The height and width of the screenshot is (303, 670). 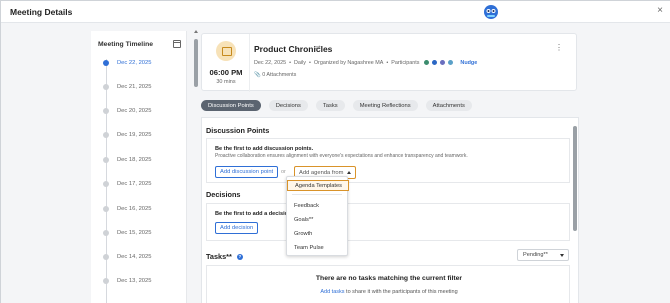 I want to click on dialog-titlebar: Meeting Details ×, so click(x=335, y=12).